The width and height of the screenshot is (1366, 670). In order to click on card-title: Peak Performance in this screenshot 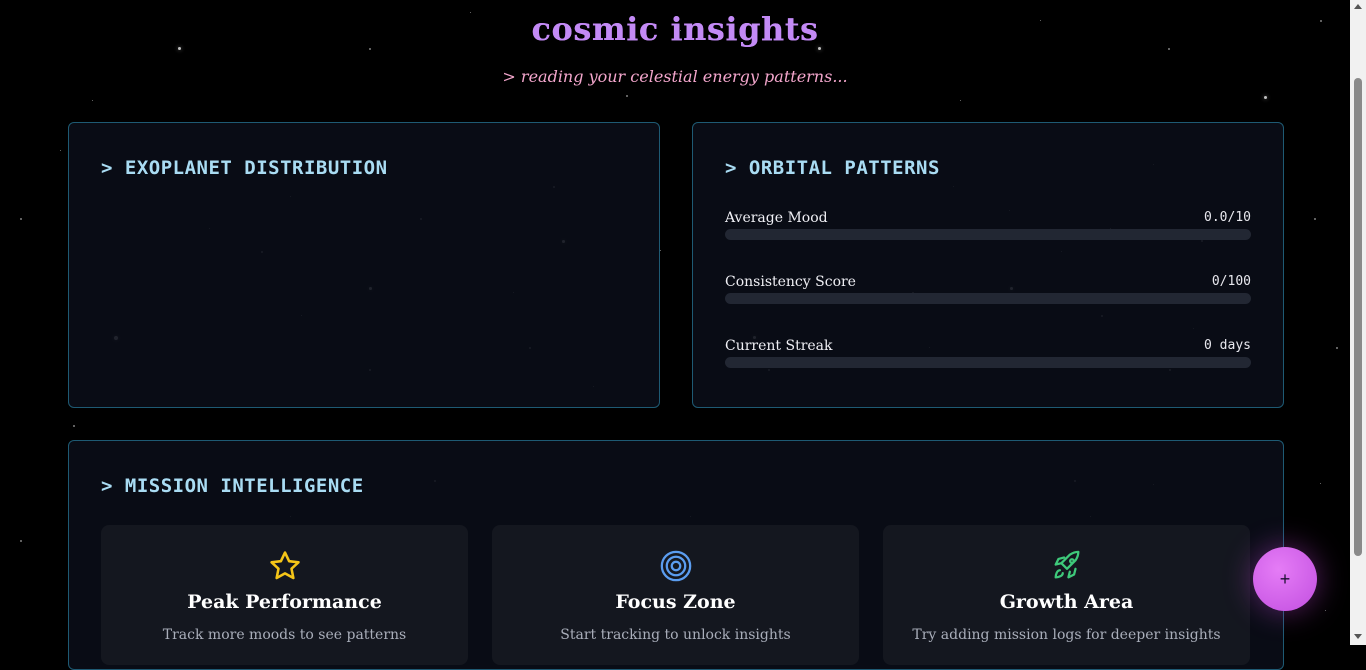, I will do `click(284, 602)`.